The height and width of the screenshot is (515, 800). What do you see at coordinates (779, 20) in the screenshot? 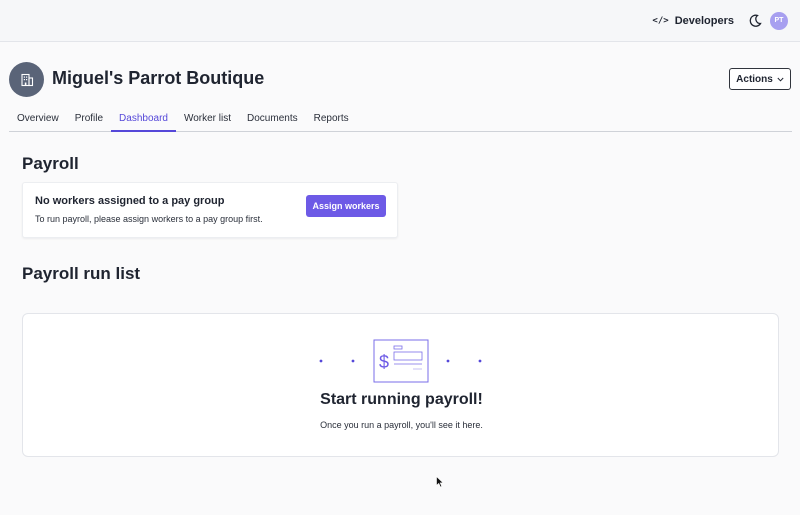
I see `avatar: PT` at bounding box center [779, 20].